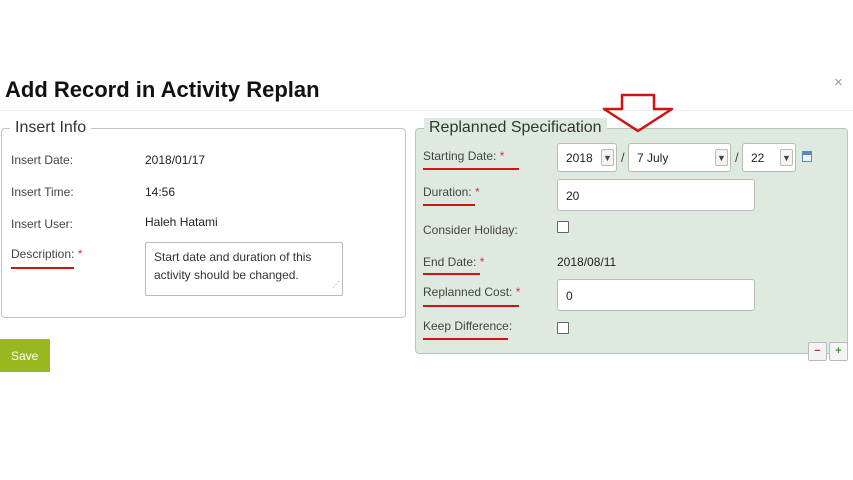 The height and width of the screenshot is (480, 853). I want to click on insert-date-value: 2018/01/17, so click(175, 160).